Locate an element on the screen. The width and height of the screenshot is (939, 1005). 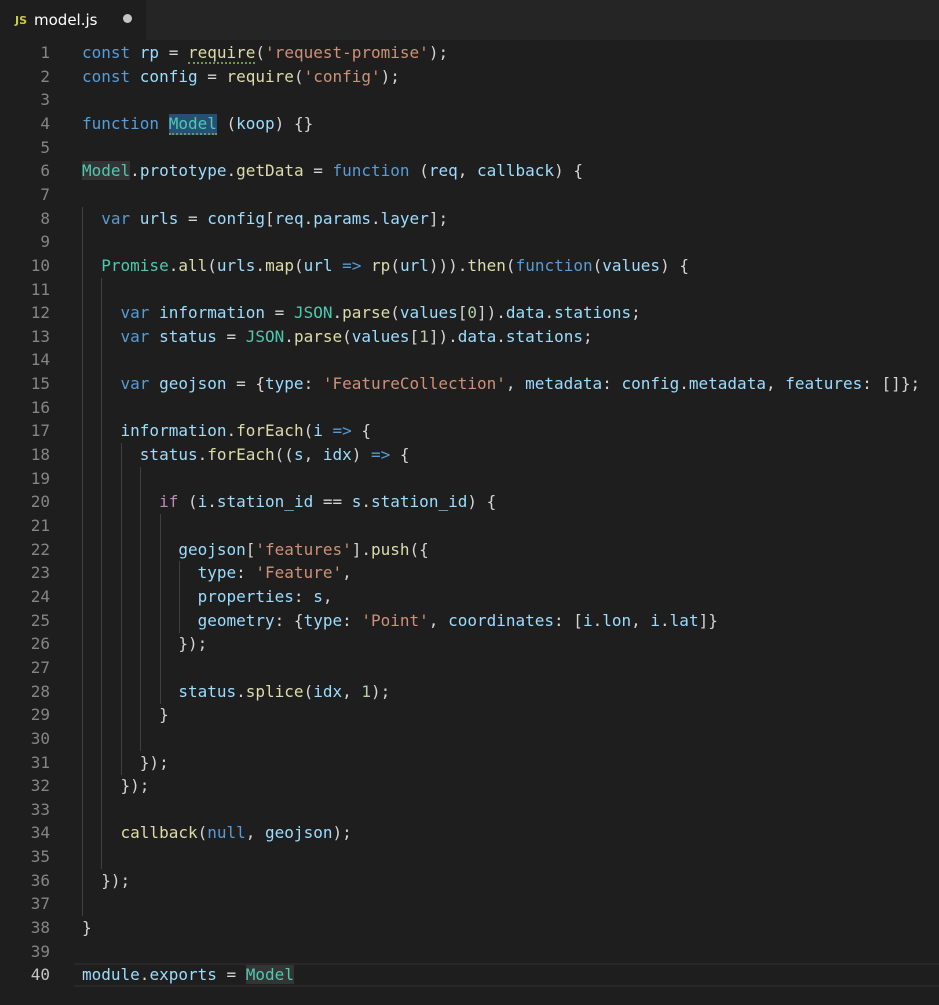
code-token: push is located at coordinates (390, 549).